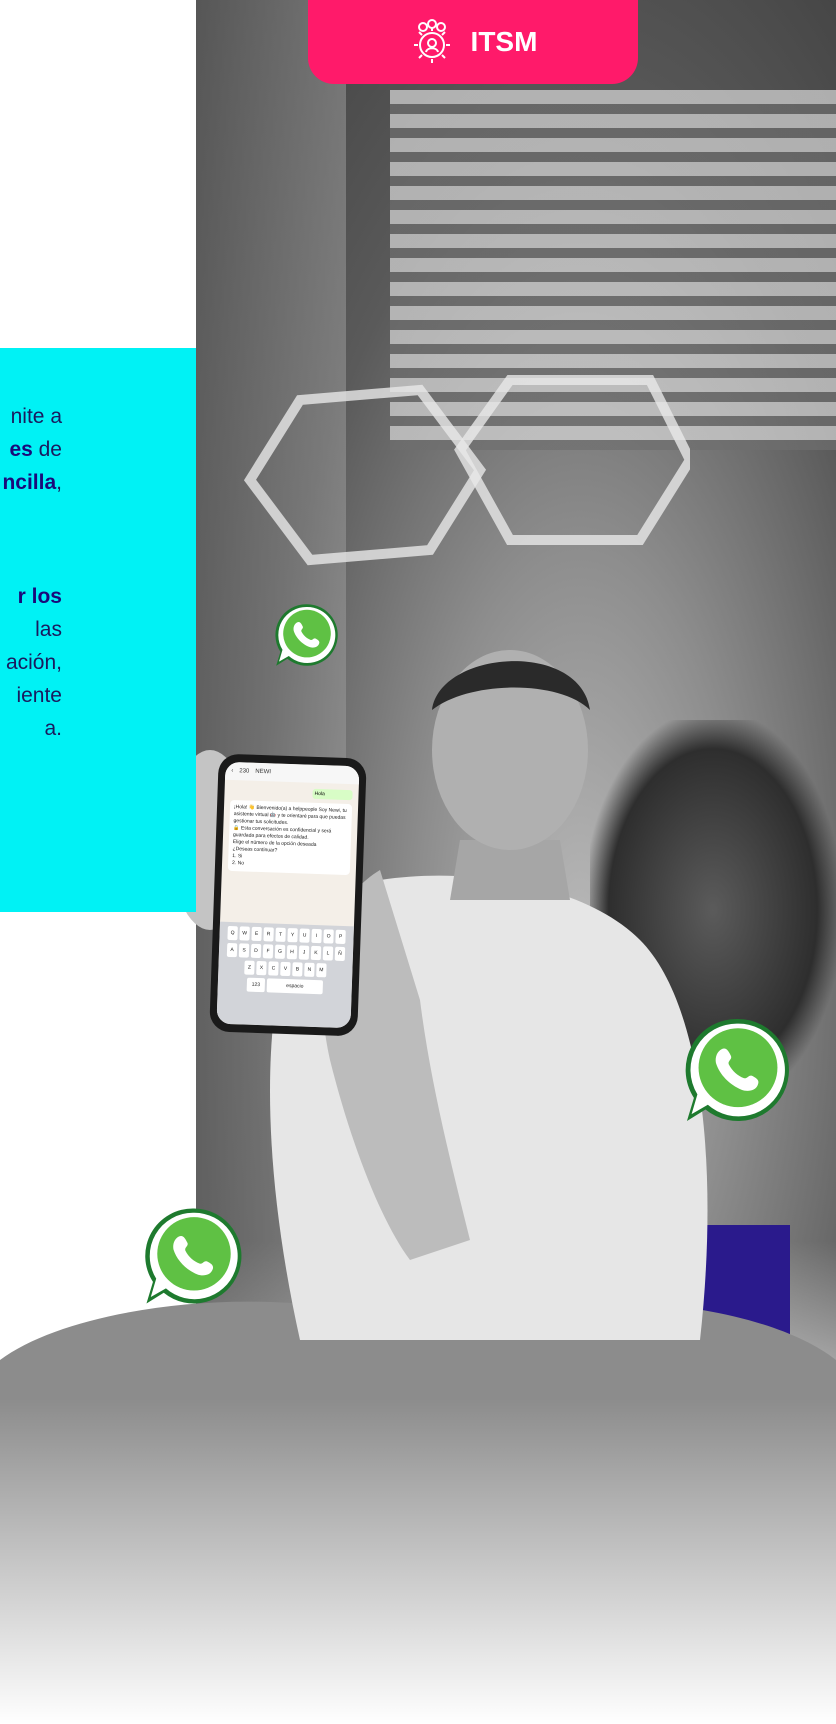 The width and height of the screenshot is (836, 1724). I want to click on key: M, so click(321, 970).